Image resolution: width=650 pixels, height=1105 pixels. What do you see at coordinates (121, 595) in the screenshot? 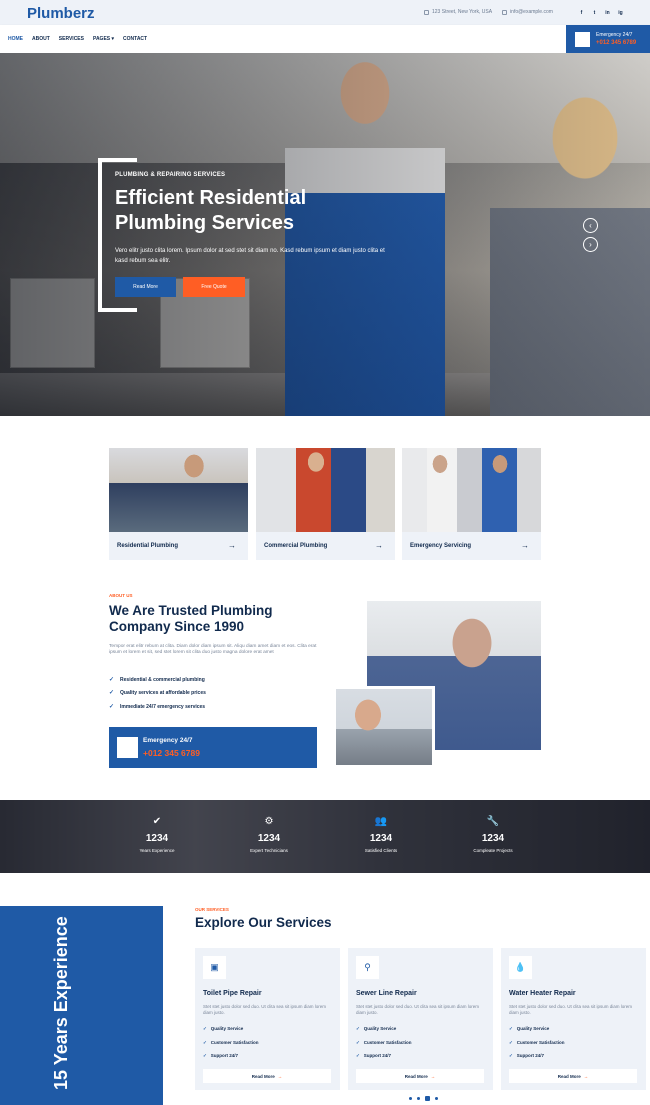
I see `about-tag: ABOUT US` at bounding box center [121, 595].